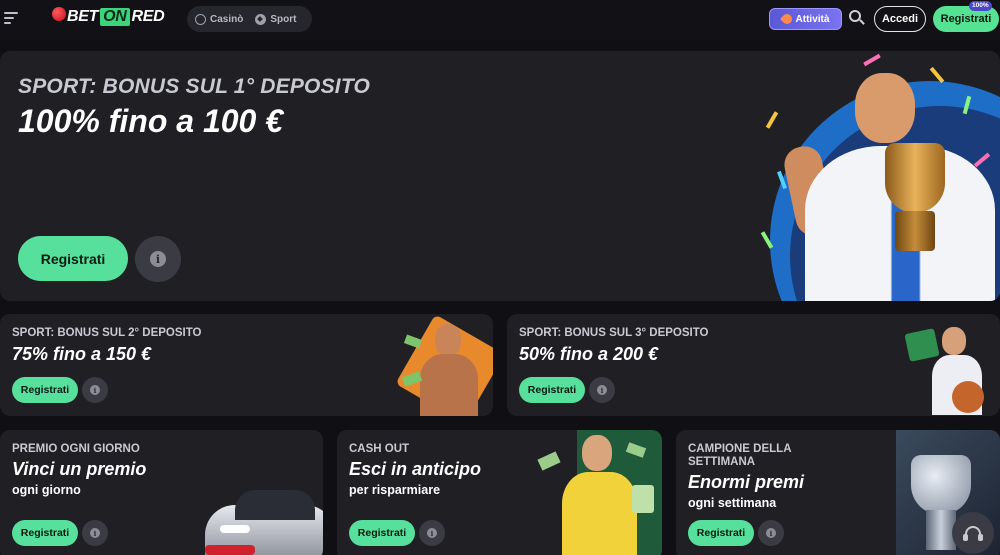 The height and width of the screenshot is (555, 1000). Describe the element at coordinates (857, 18) in the screenshot. I see `search-icon` at that location.